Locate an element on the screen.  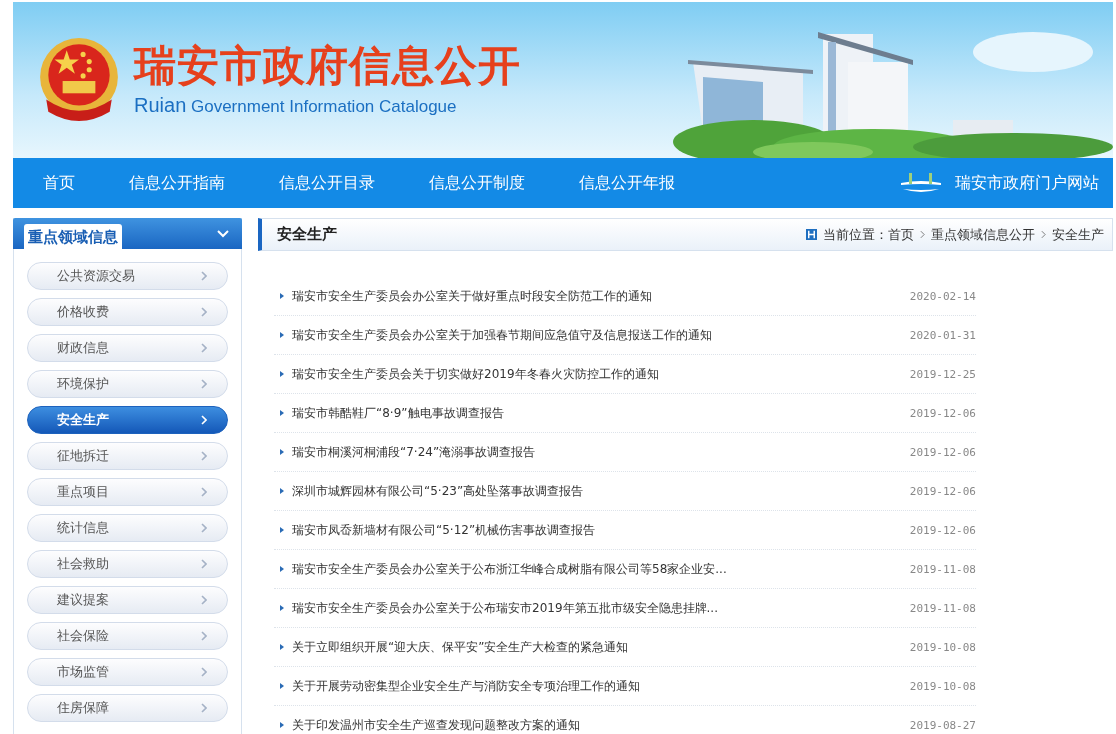
article-date: 2020-01-31 is located at coordinates (942, 335).